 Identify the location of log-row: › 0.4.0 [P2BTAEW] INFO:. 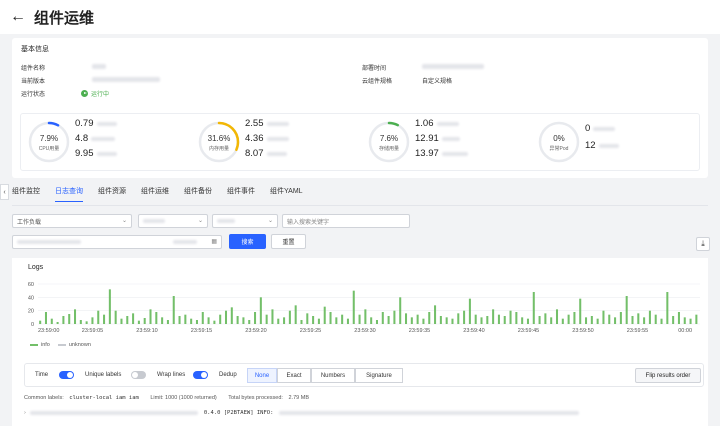
(302, 413).